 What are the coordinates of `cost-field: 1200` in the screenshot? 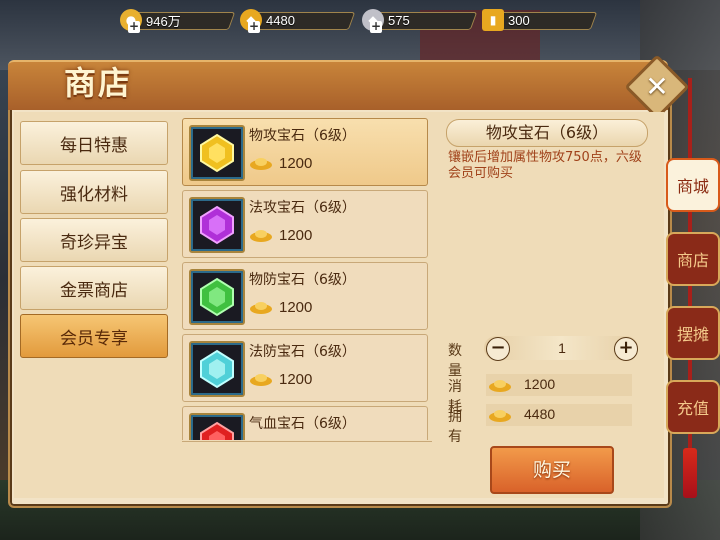 It's located at (559, 385).